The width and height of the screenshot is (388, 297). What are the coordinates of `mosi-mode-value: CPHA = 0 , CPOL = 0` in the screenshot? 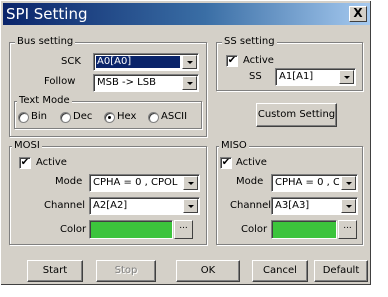 It's located at (137, 182).